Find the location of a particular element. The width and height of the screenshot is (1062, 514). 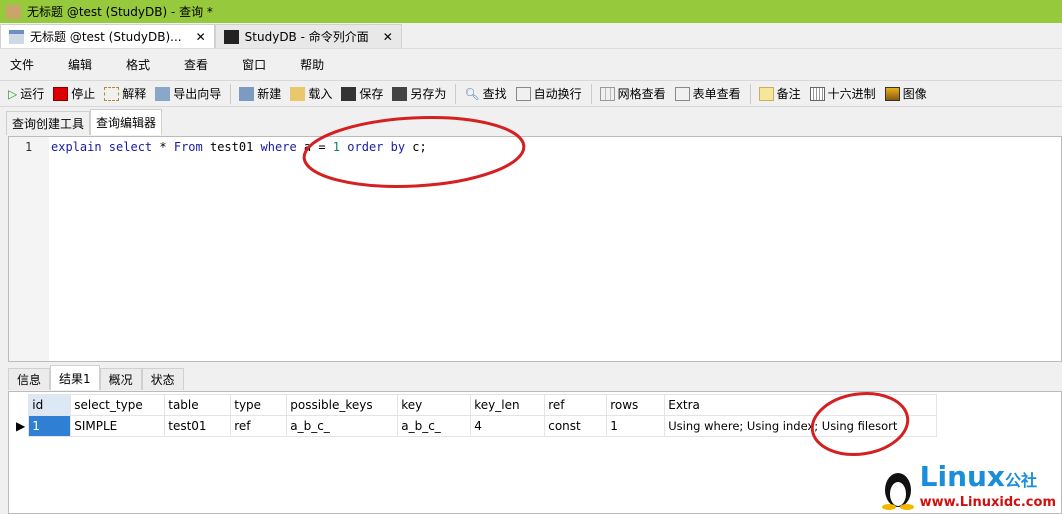

note-button: 备注 is located at coordinates (779, 93).